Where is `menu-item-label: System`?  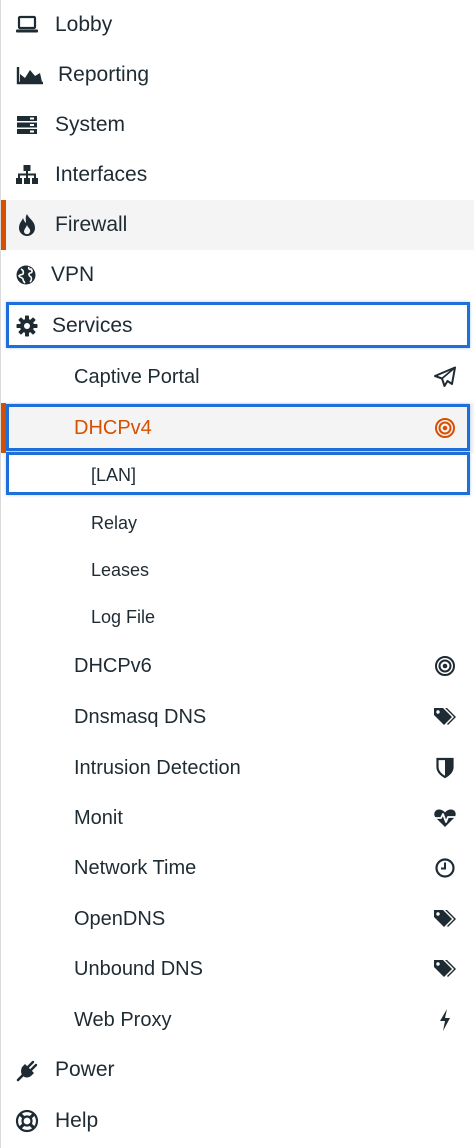
menu-item-label: System is located at coordinates (90, 124).